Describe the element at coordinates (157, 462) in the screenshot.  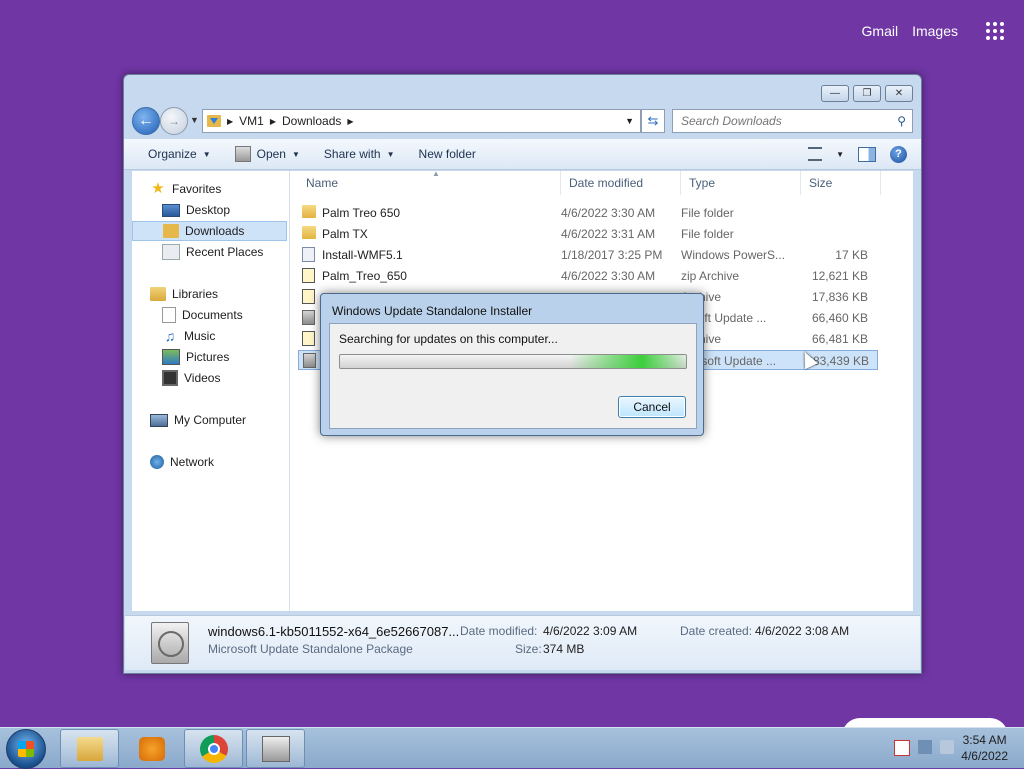
I see `network-icon` at that location.